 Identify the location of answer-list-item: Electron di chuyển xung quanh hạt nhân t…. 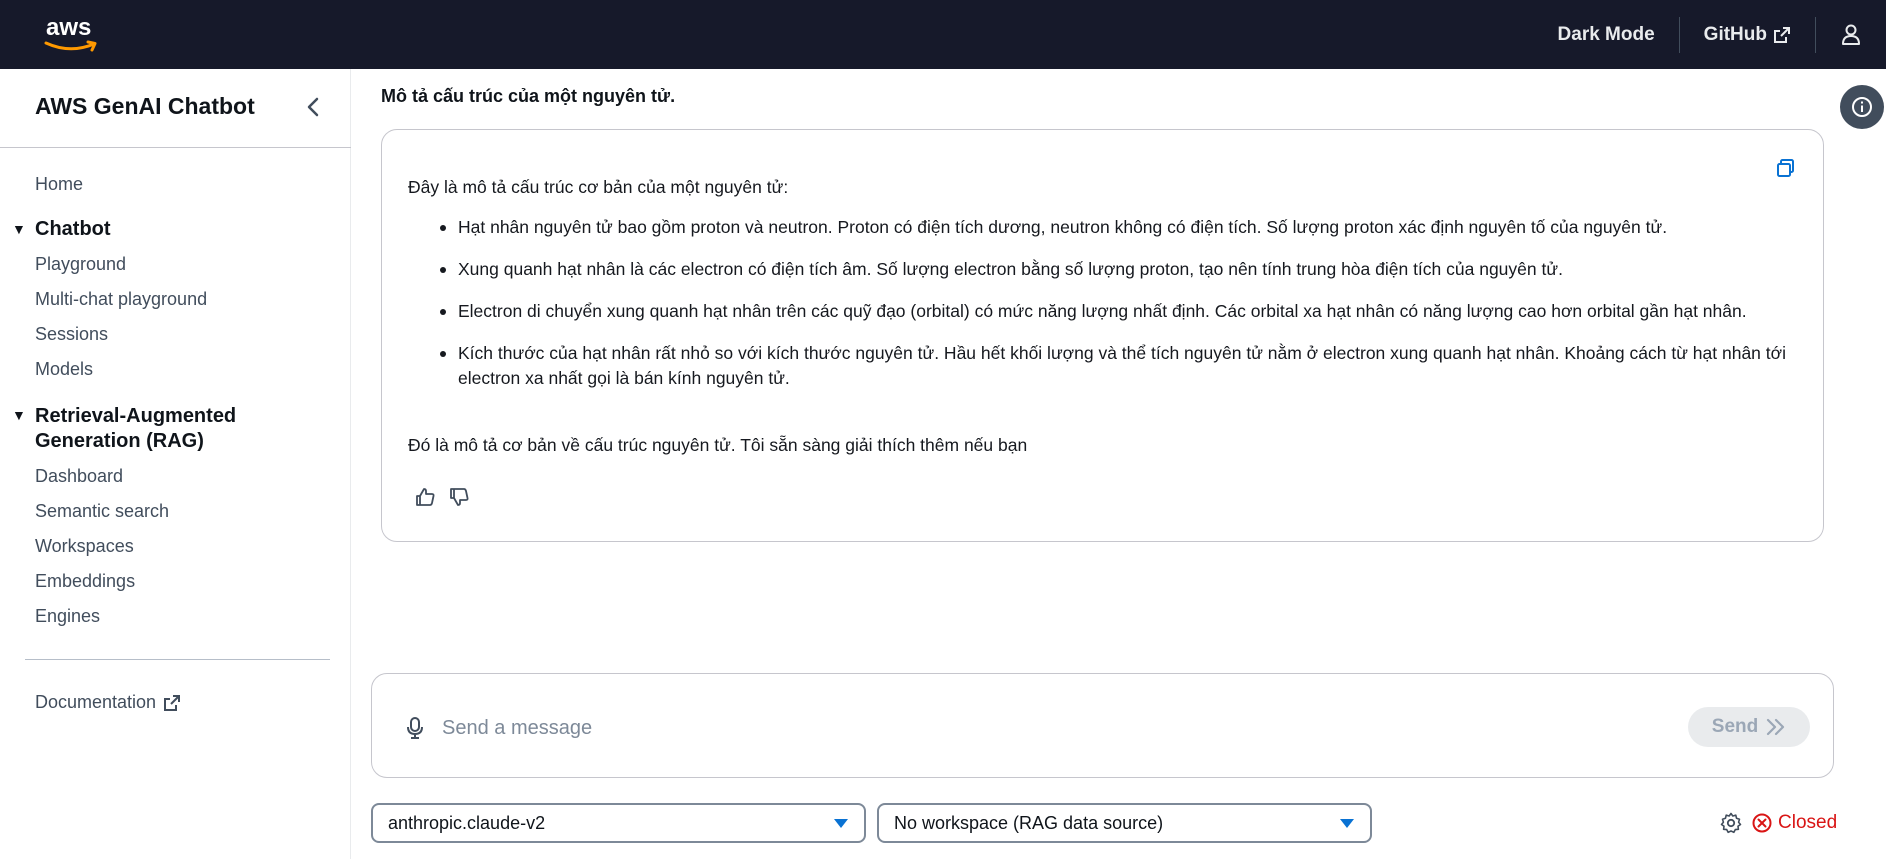
(1103, 311).